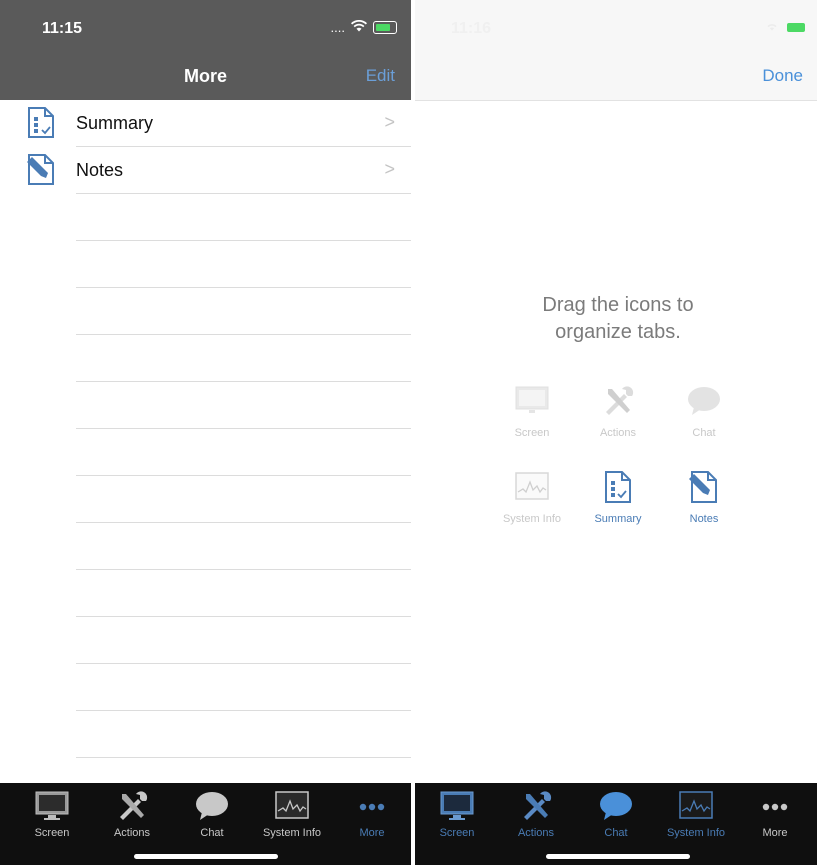 The width and height of the screenshot is (817, 865). Describe the element at coordinates (704, 519) in the screenshot. I see `grid-item-label: Notes` at that location.